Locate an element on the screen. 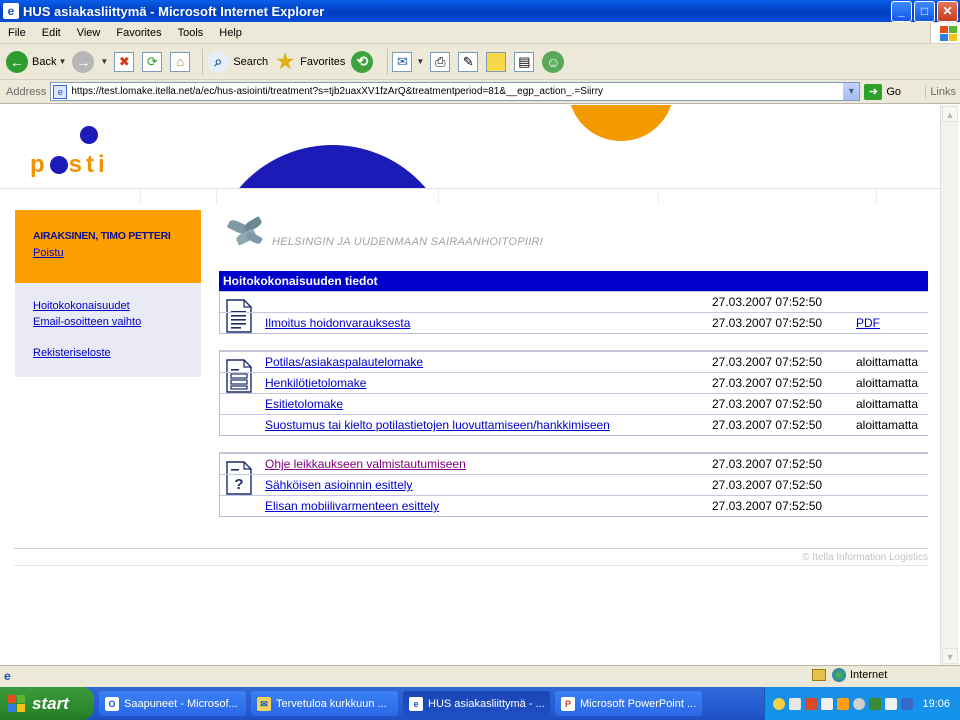 The width and height of the screenshot is (960, 720). favorites-button: ★ Favorites is located at coordinates (309, 62).